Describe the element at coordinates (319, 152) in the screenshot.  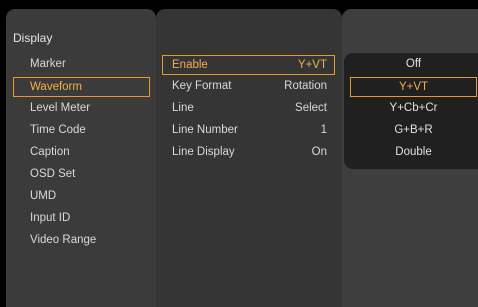
I see `submenu-value: On` at that location.